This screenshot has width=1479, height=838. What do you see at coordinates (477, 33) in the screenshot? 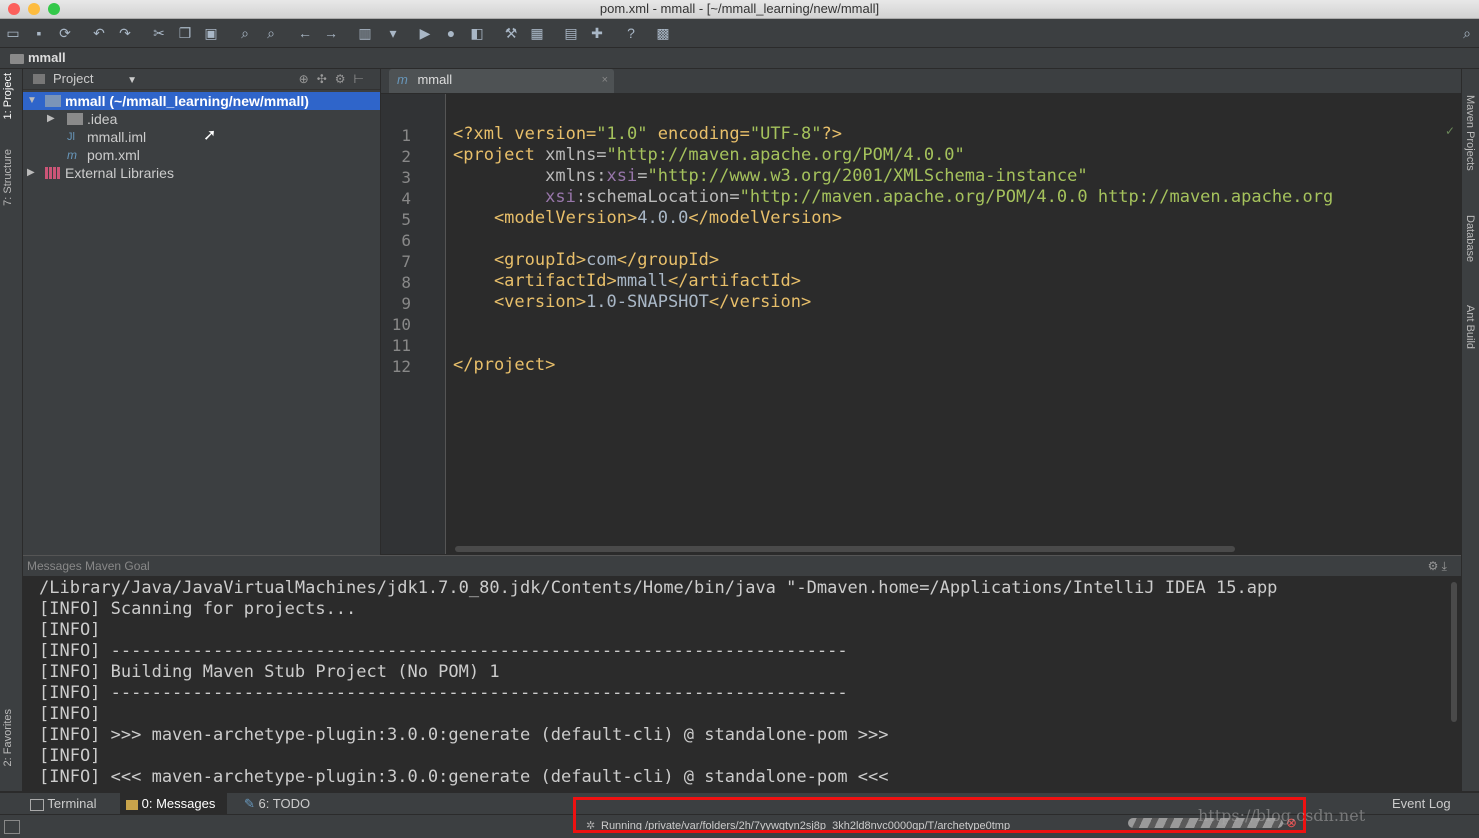
I see `coverage-icon: ◧` at bounding box center [477, 33].